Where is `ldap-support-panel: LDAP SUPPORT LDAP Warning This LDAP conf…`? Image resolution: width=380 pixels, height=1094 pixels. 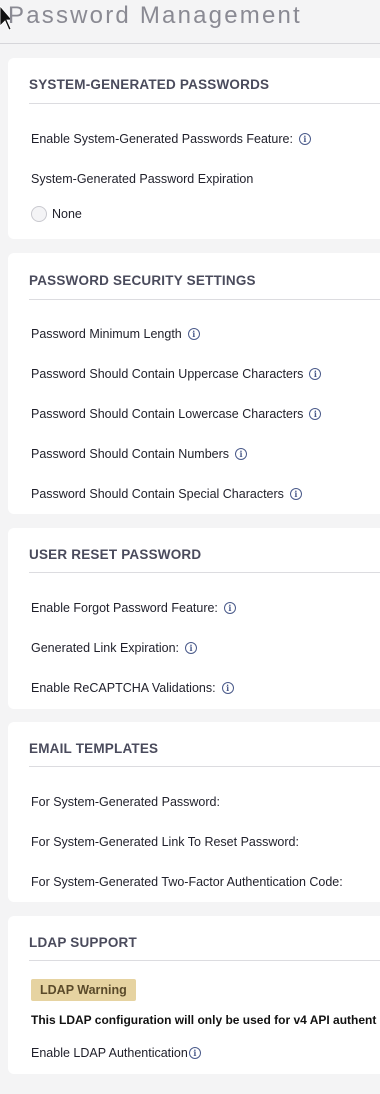 ldap-support-panel: LDAP SUPPORT LDAP Warning This LDAP conf… is located at coordinates (194, 995).